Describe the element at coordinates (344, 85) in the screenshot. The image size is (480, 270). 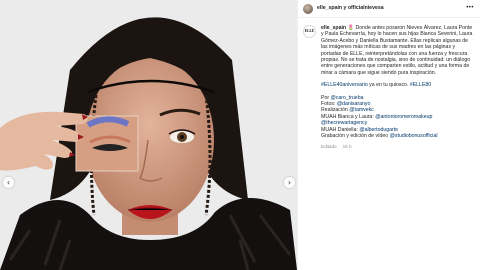
I see `hashtag-link: #ELLE40aniversario` at that location.